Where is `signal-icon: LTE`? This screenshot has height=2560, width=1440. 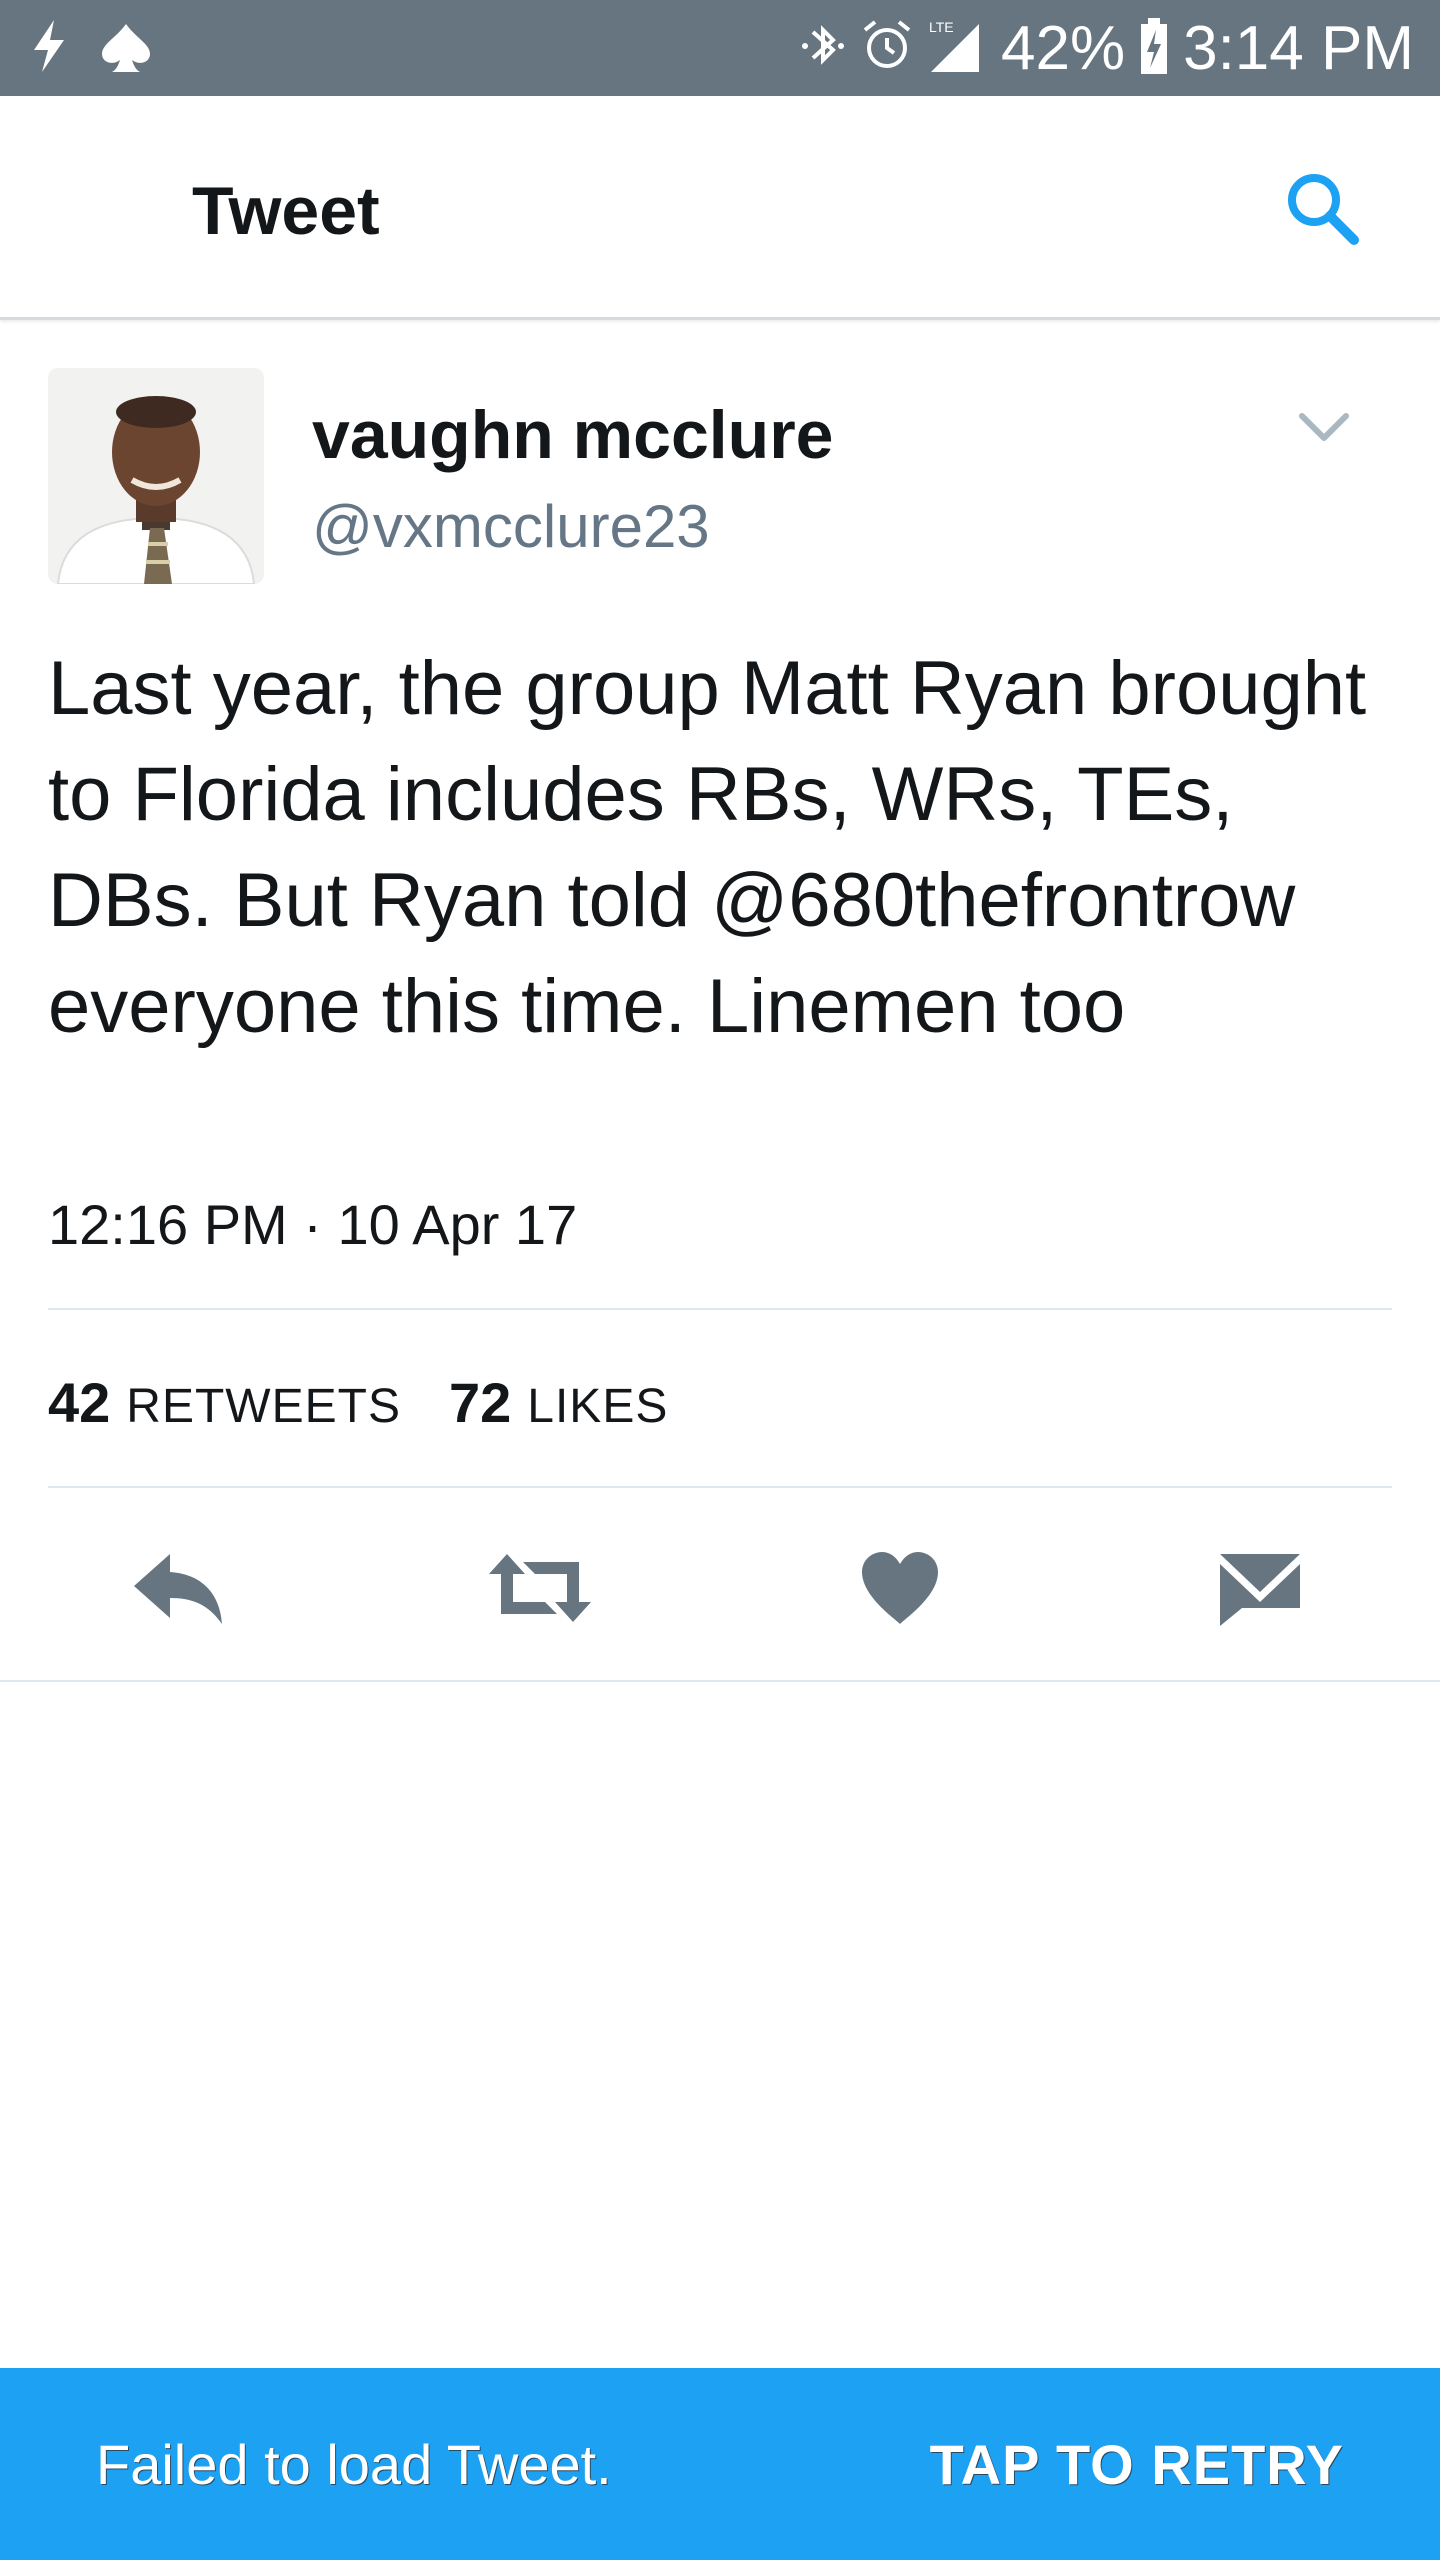 signal-icon: LTE is located at coordinates (957, 48).